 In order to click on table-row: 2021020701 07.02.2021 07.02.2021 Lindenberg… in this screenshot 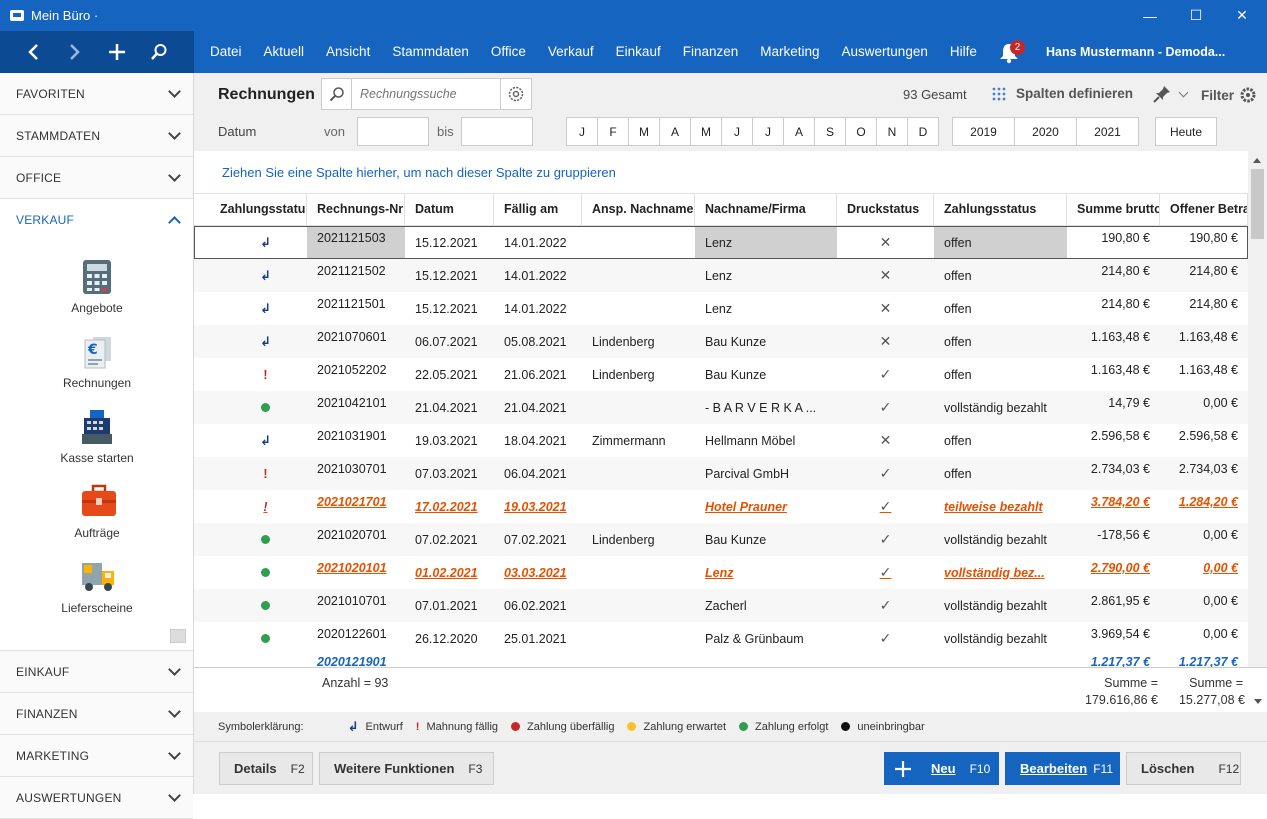, I will do `click(721, 539)`.